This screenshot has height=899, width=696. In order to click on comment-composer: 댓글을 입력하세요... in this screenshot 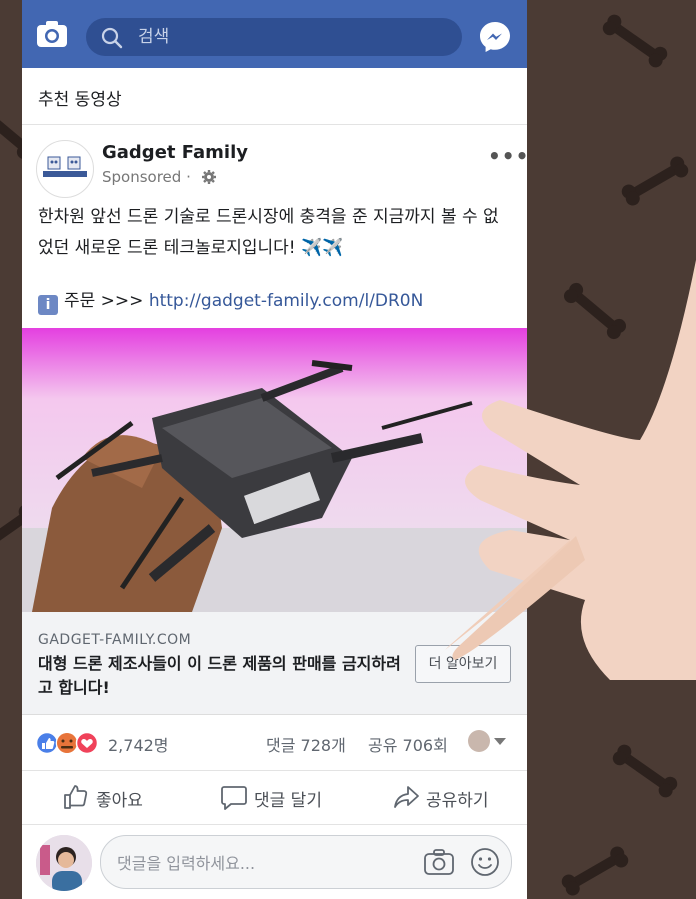, I will do `click(274, 861)`.